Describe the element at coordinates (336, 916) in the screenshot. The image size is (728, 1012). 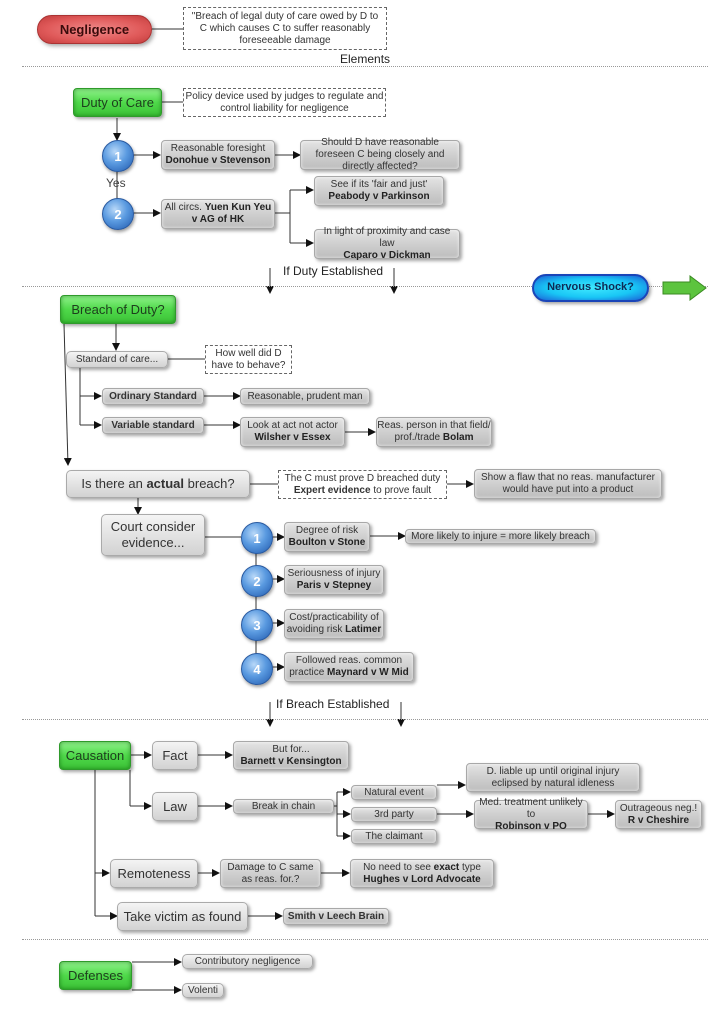
I see `smith-leech-brain-box: Smith v Leech Brain` at that location.